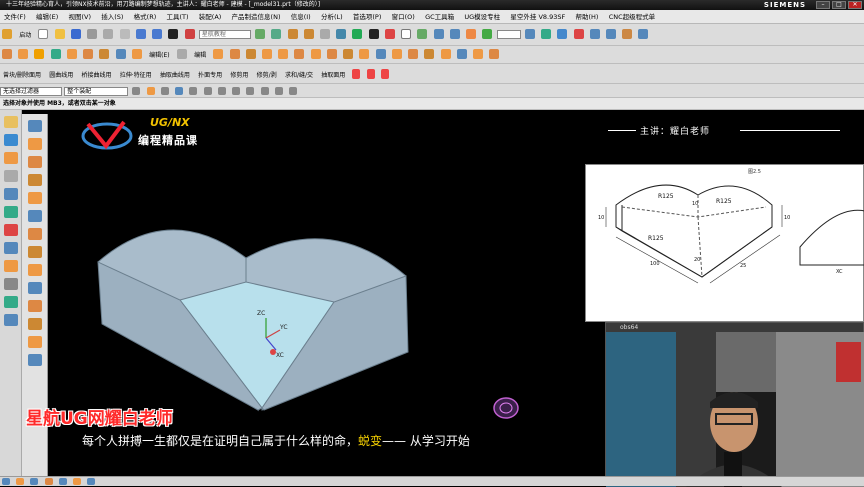 The height and width of the screenshot is (487, 864). Describe the element at coordinates (283, 327) in the screenshot. I see `axis-label-yc: YC` at that location.